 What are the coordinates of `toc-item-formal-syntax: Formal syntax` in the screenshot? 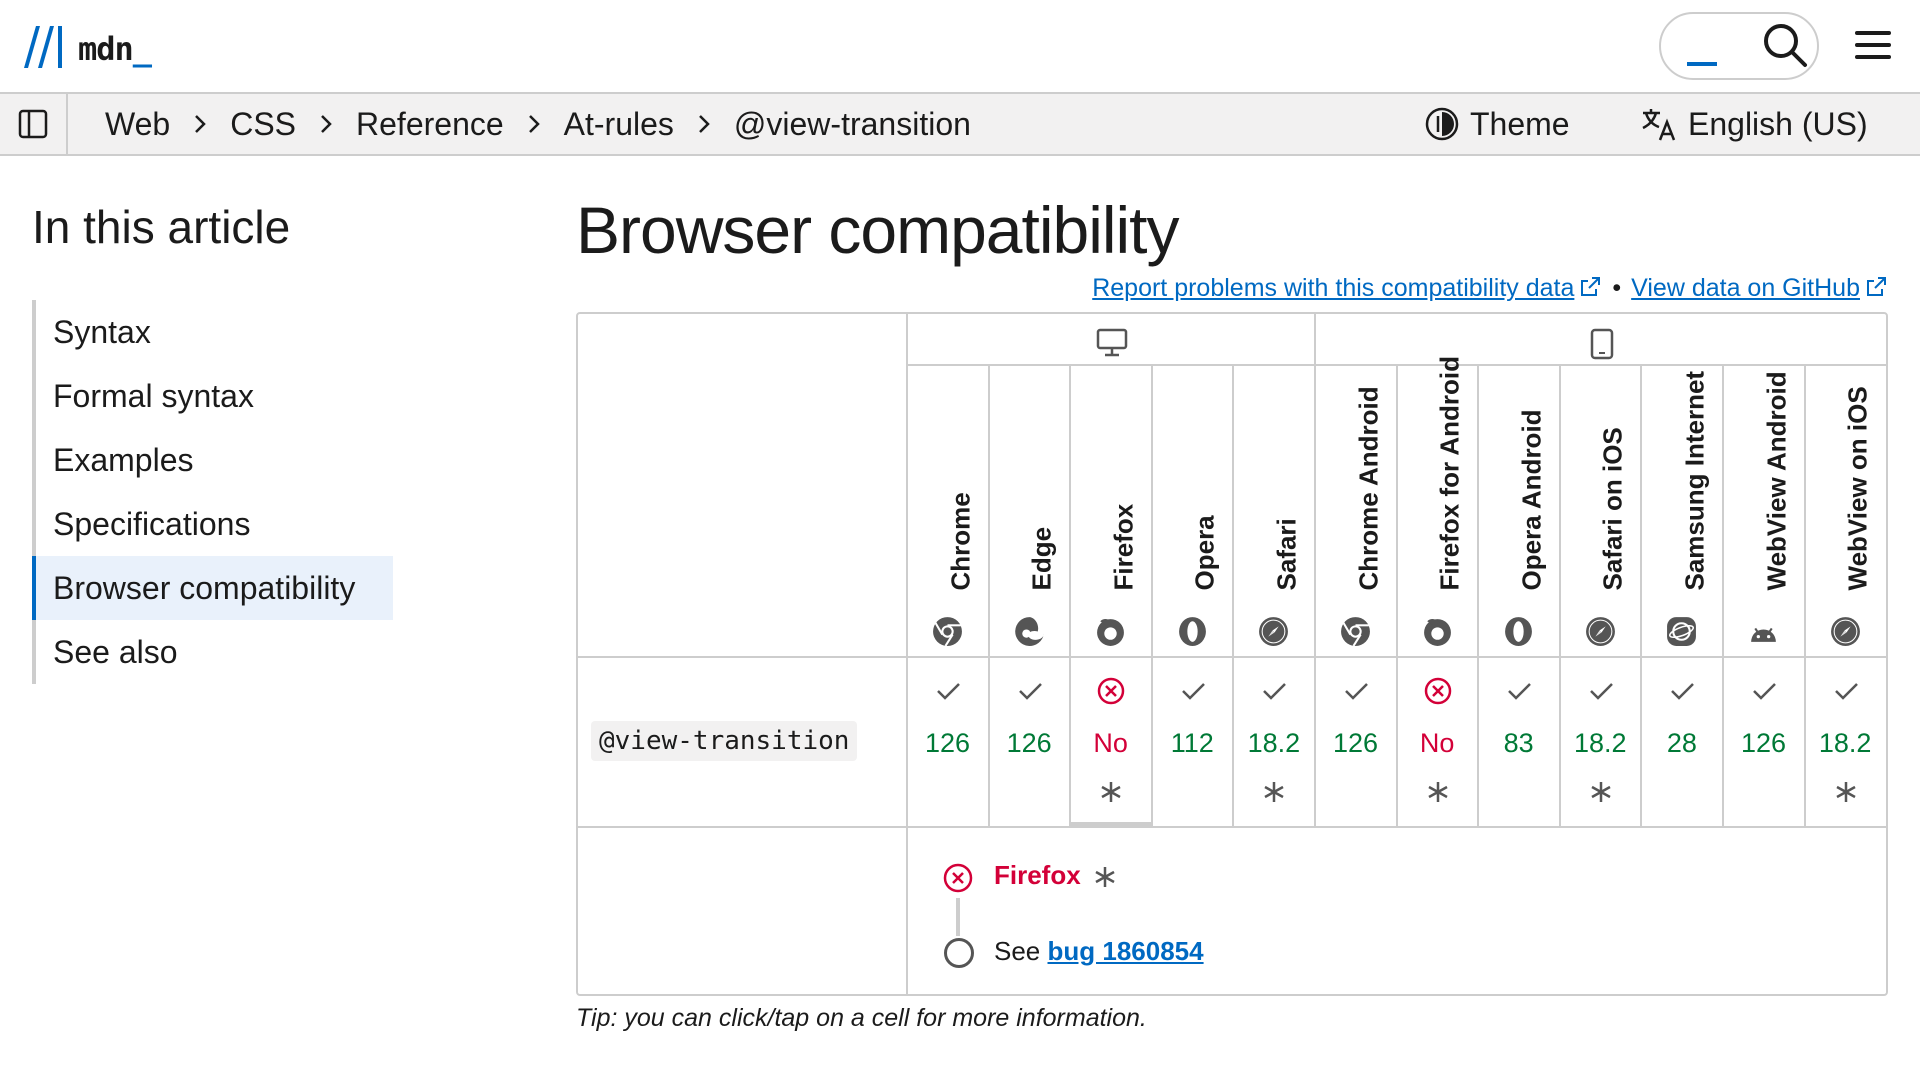 It's located at (214, 396).